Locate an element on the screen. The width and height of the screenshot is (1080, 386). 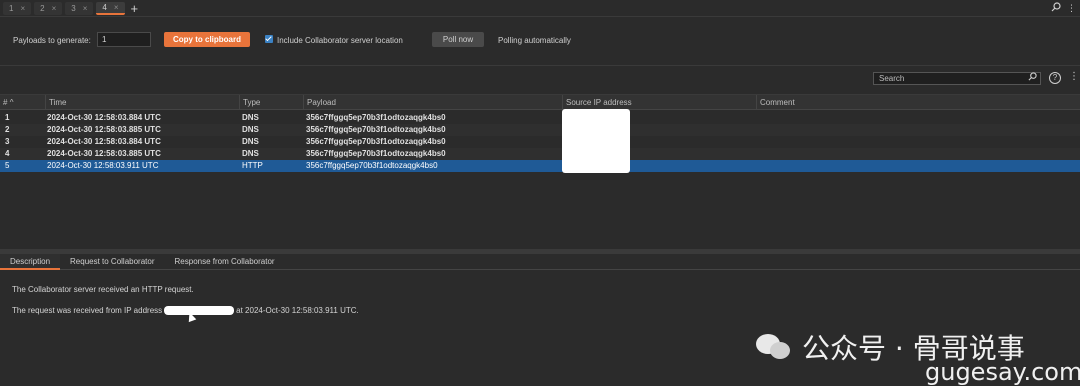
redacted-source-ip is located at coordinates (596, 141).